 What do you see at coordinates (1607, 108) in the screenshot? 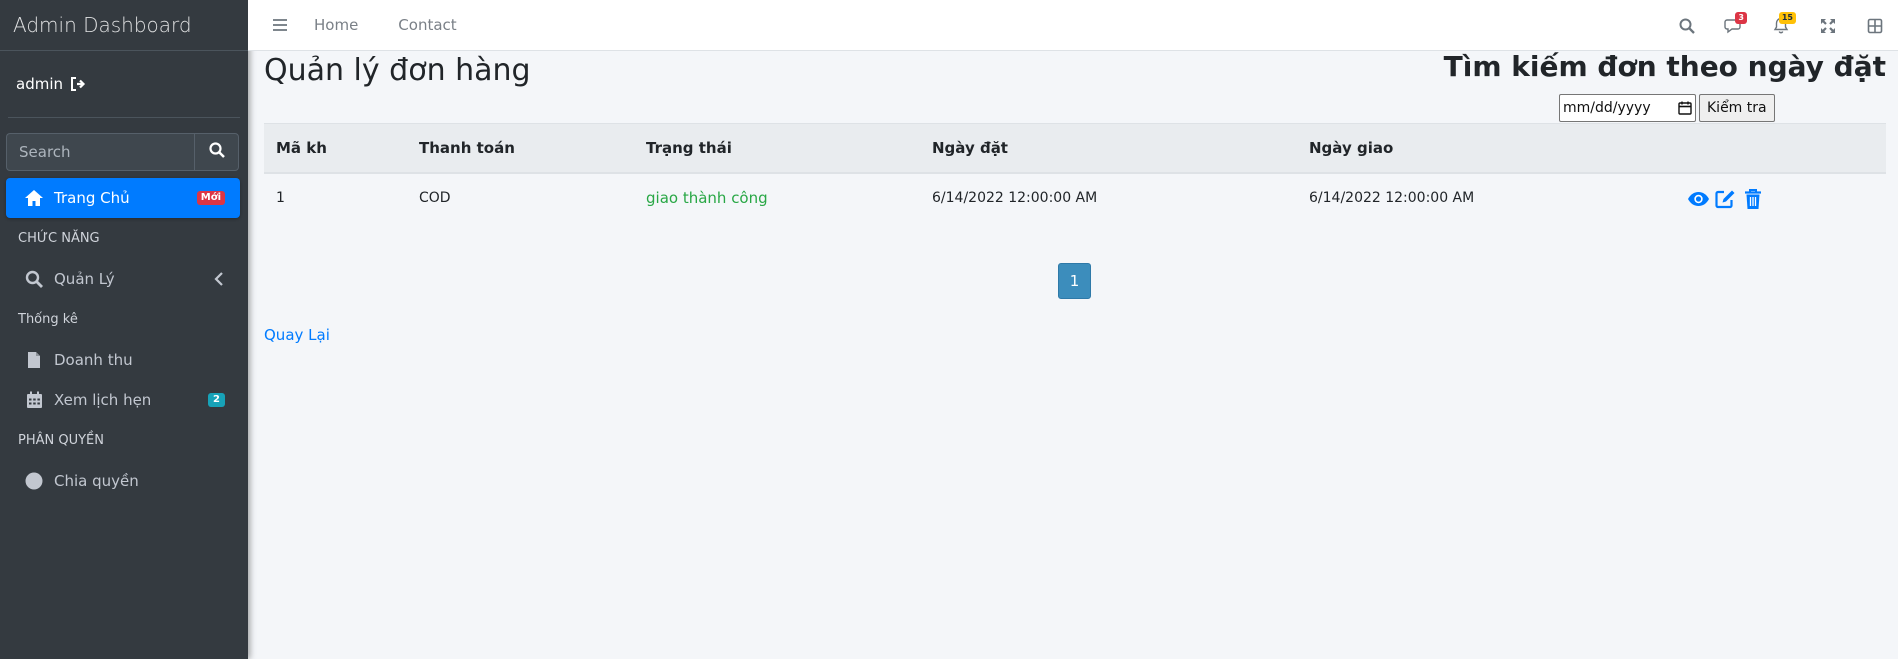
I see `date-input-placeholder: mm/dd/yyyy` at bounding box center [1607, 108].